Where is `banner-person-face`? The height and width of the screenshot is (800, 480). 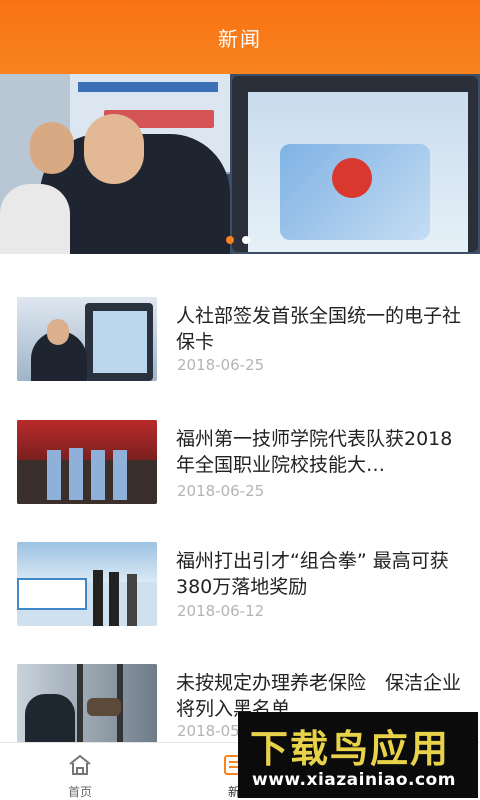
banner-person-face is located at coordinates (114, 149).